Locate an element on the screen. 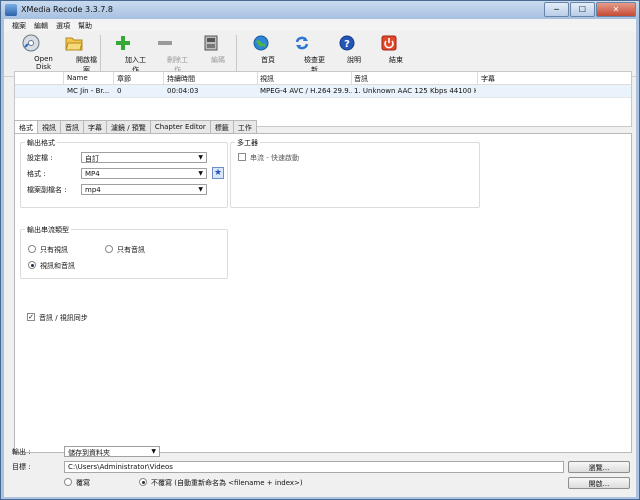 This screenshot has width=640, height=500. col-chapters: 章節 is located at coordinates (124, 79).